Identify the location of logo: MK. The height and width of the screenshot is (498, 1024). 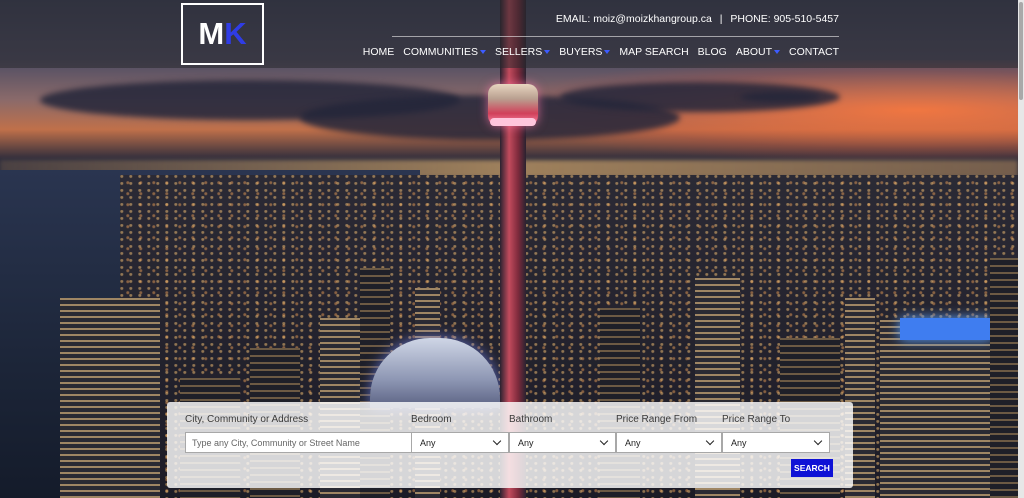
(222, 34).